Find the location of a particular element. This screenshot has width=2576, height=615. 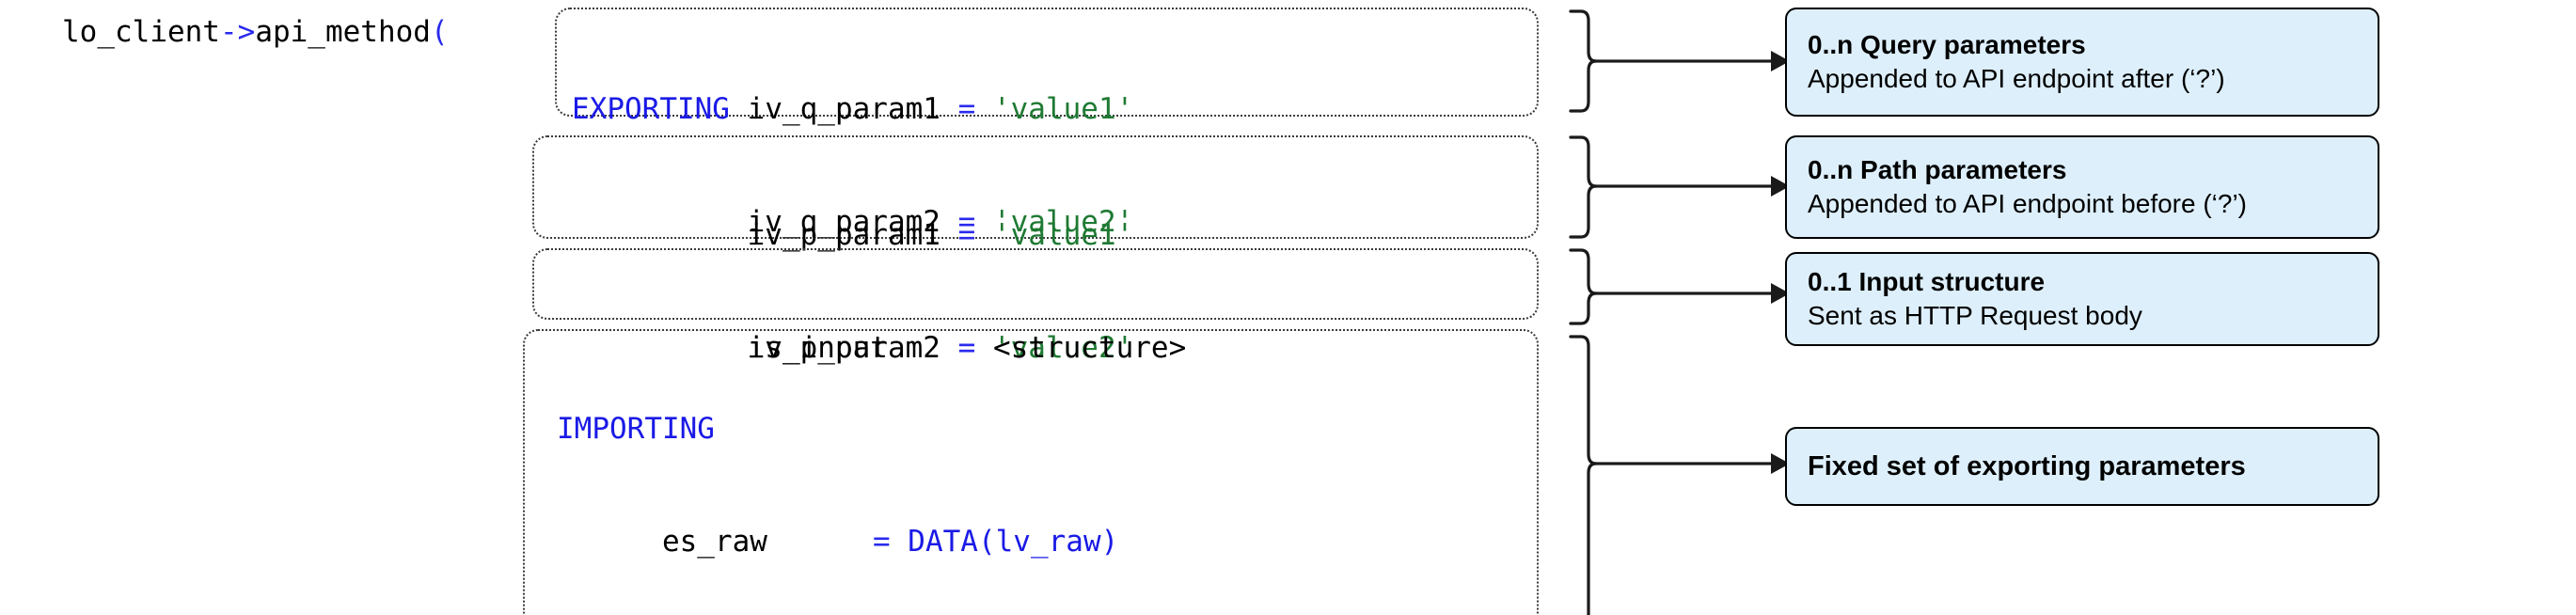

code-line: IMPORTING is located at coordinates (908, 429).